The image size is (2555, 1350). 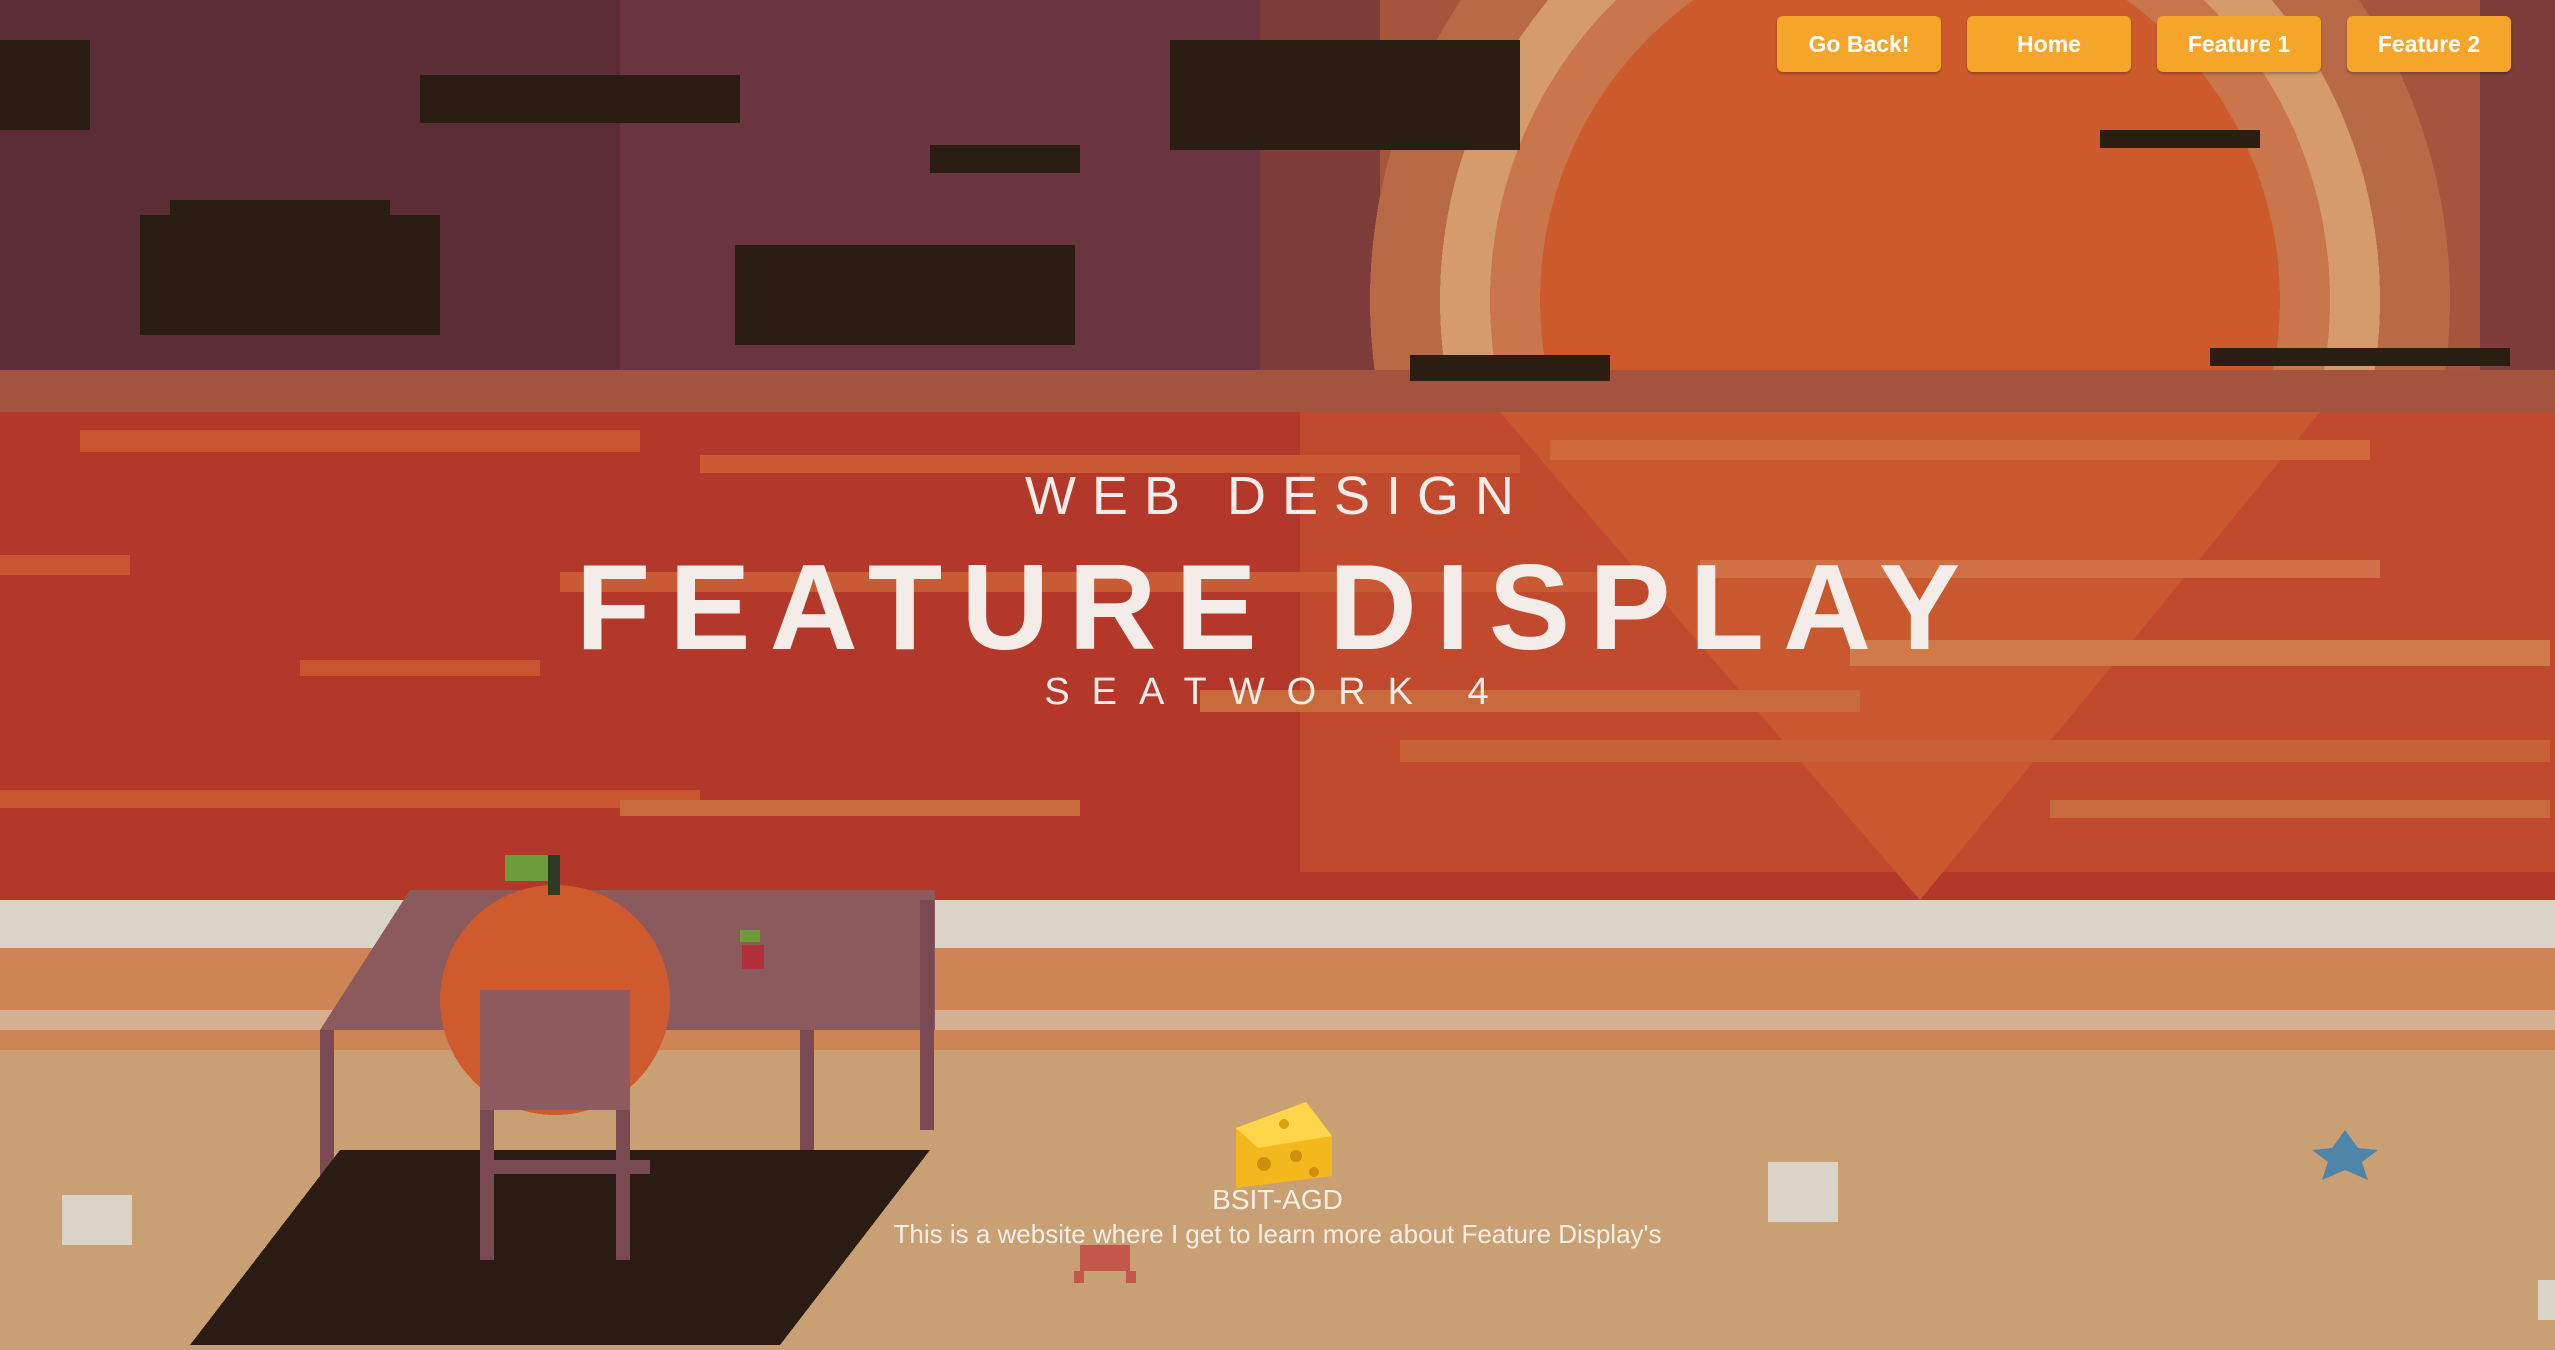 What do you see at coordinates (1277, 607) in the screenshot?
I see `page-title: FEATURE DISPLAY` at bounding box center [1277, 607].